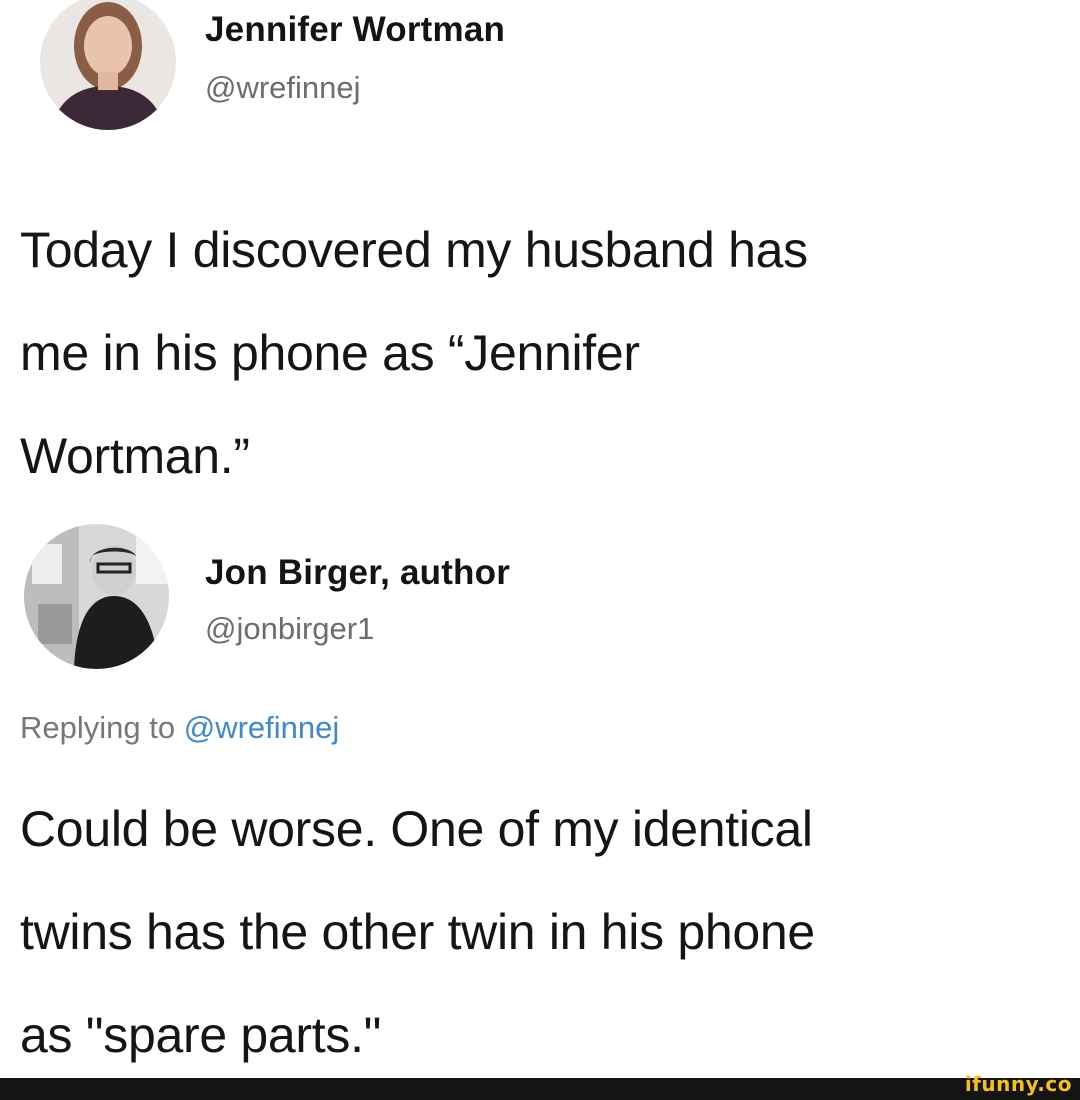 The height and width of the screenshot is (1100, 1080). Describe the element at coordinates (1018, 1084) in the screenshot. I see `ifunny-watermark: ifunny.co` at that location.